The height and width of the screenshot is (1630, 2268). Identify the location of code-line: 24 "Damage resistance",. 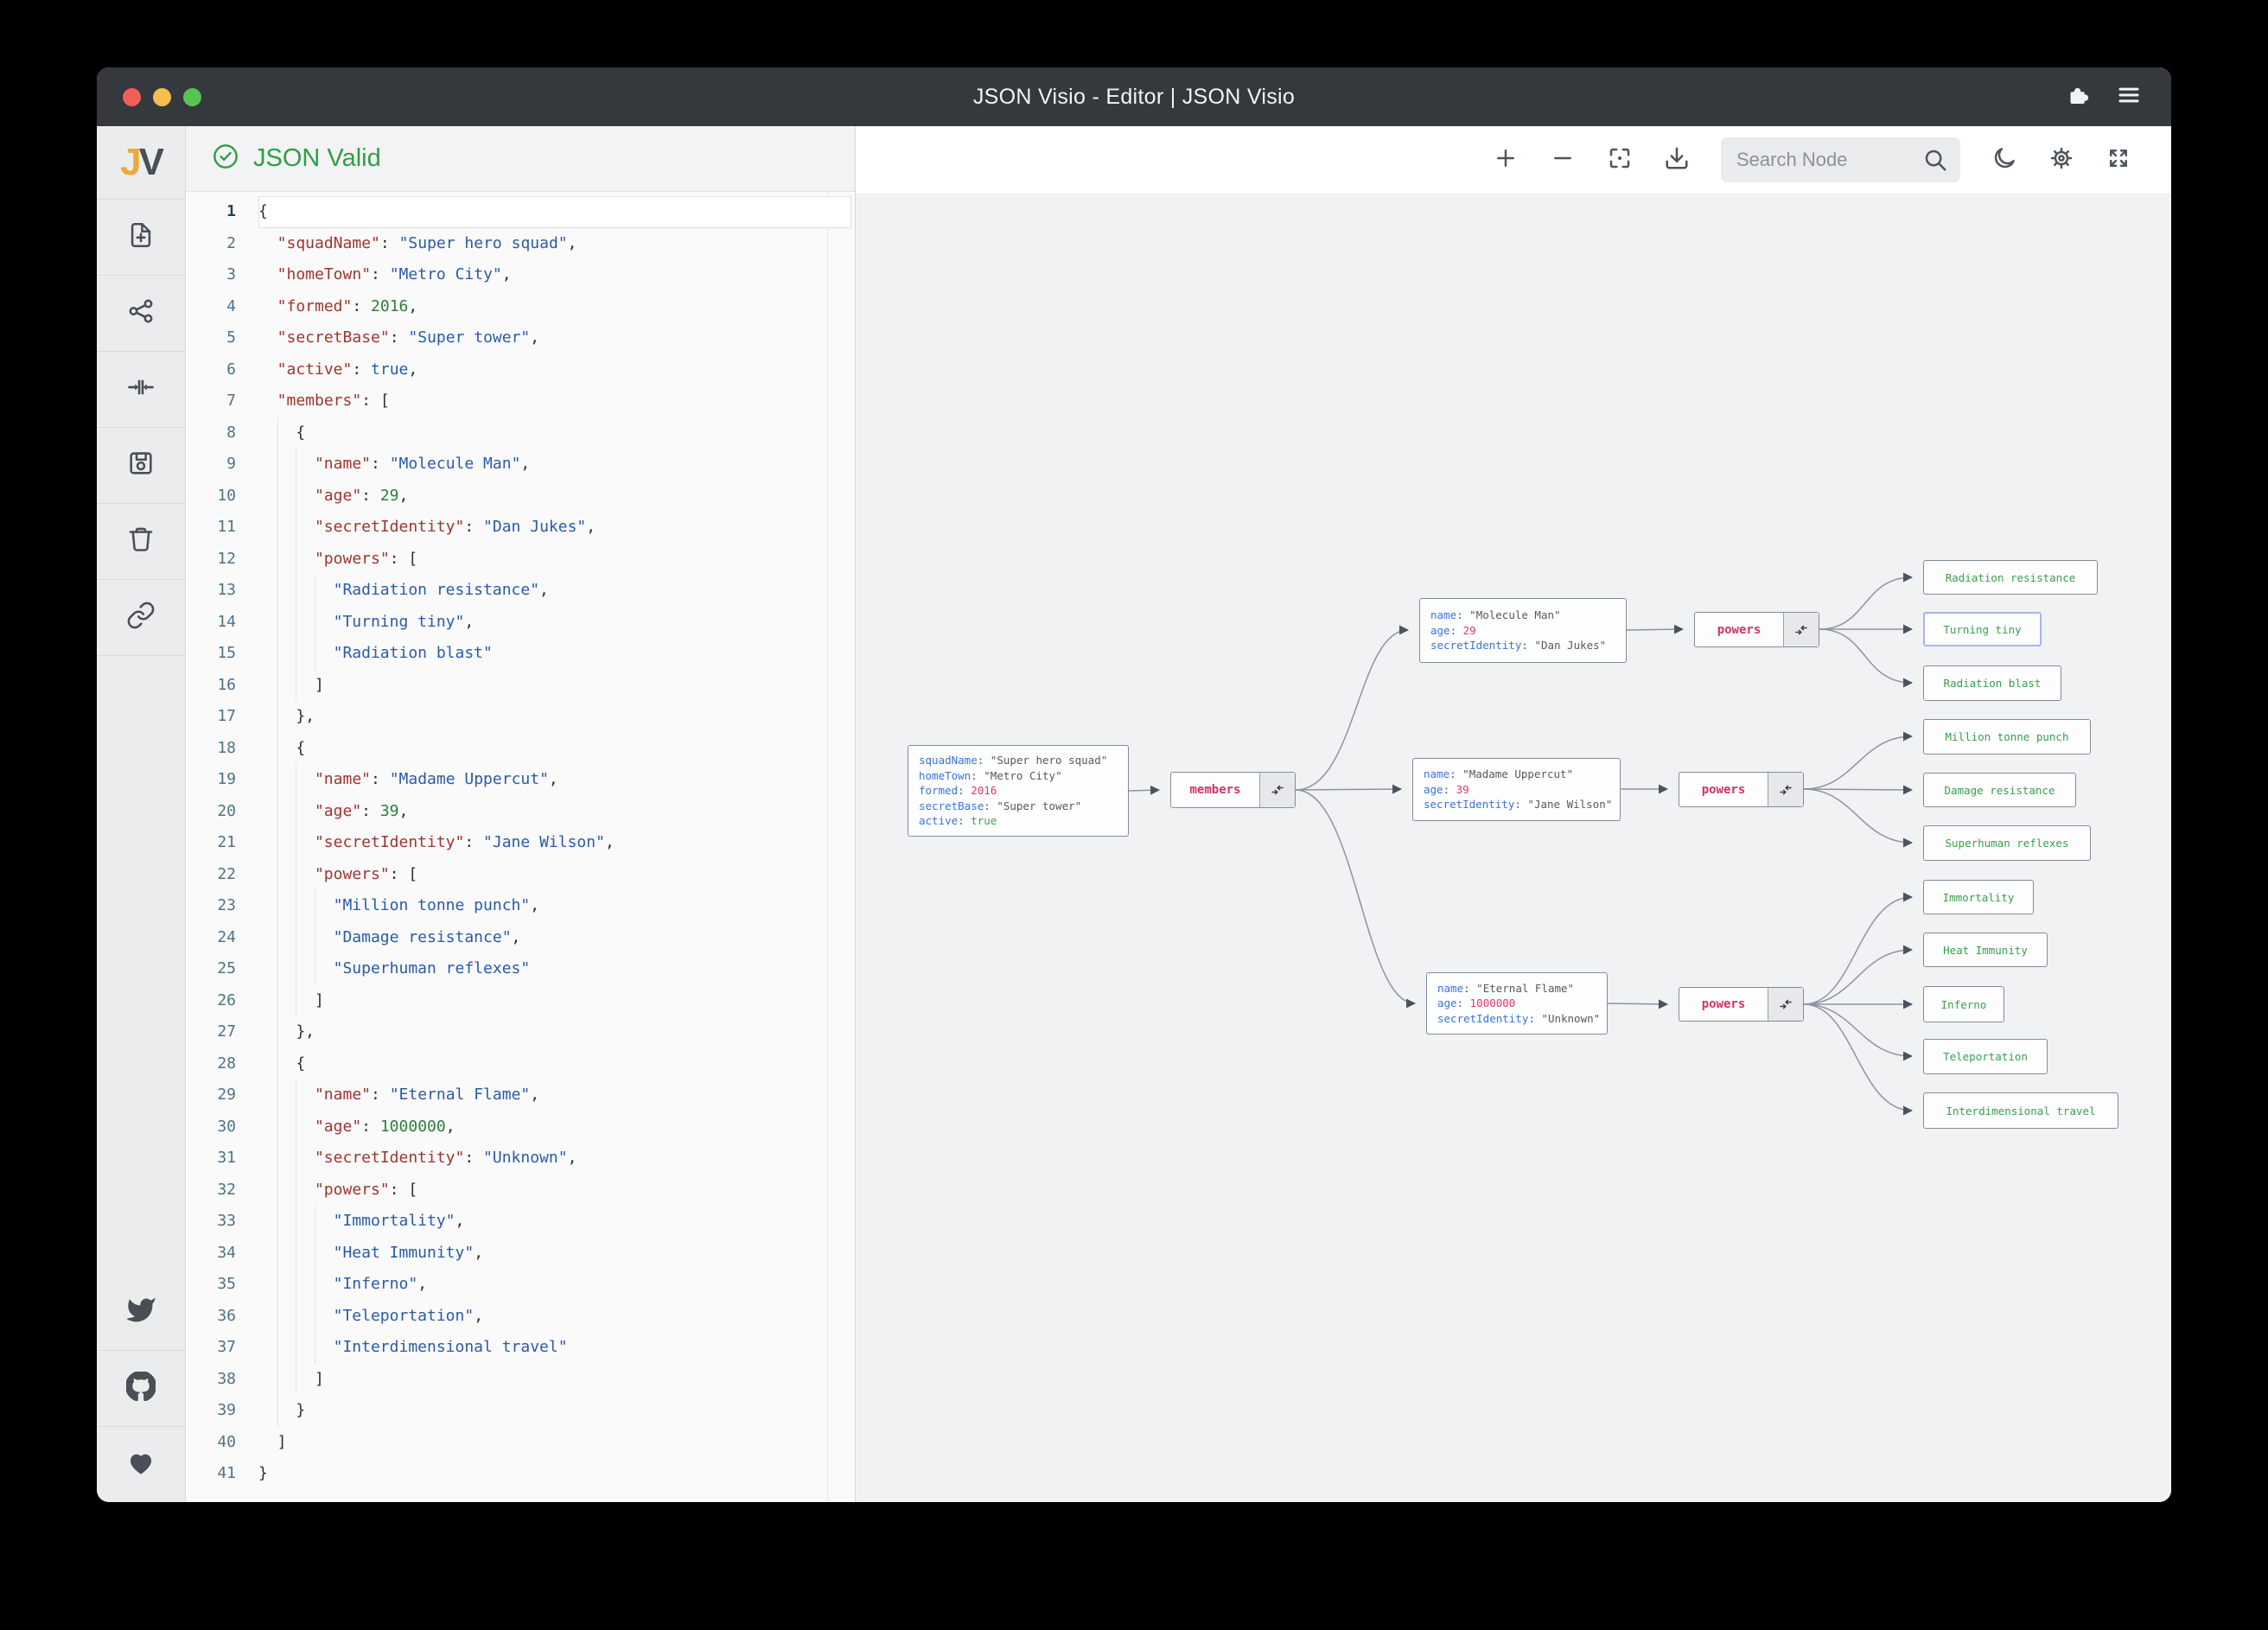
(520, 937).